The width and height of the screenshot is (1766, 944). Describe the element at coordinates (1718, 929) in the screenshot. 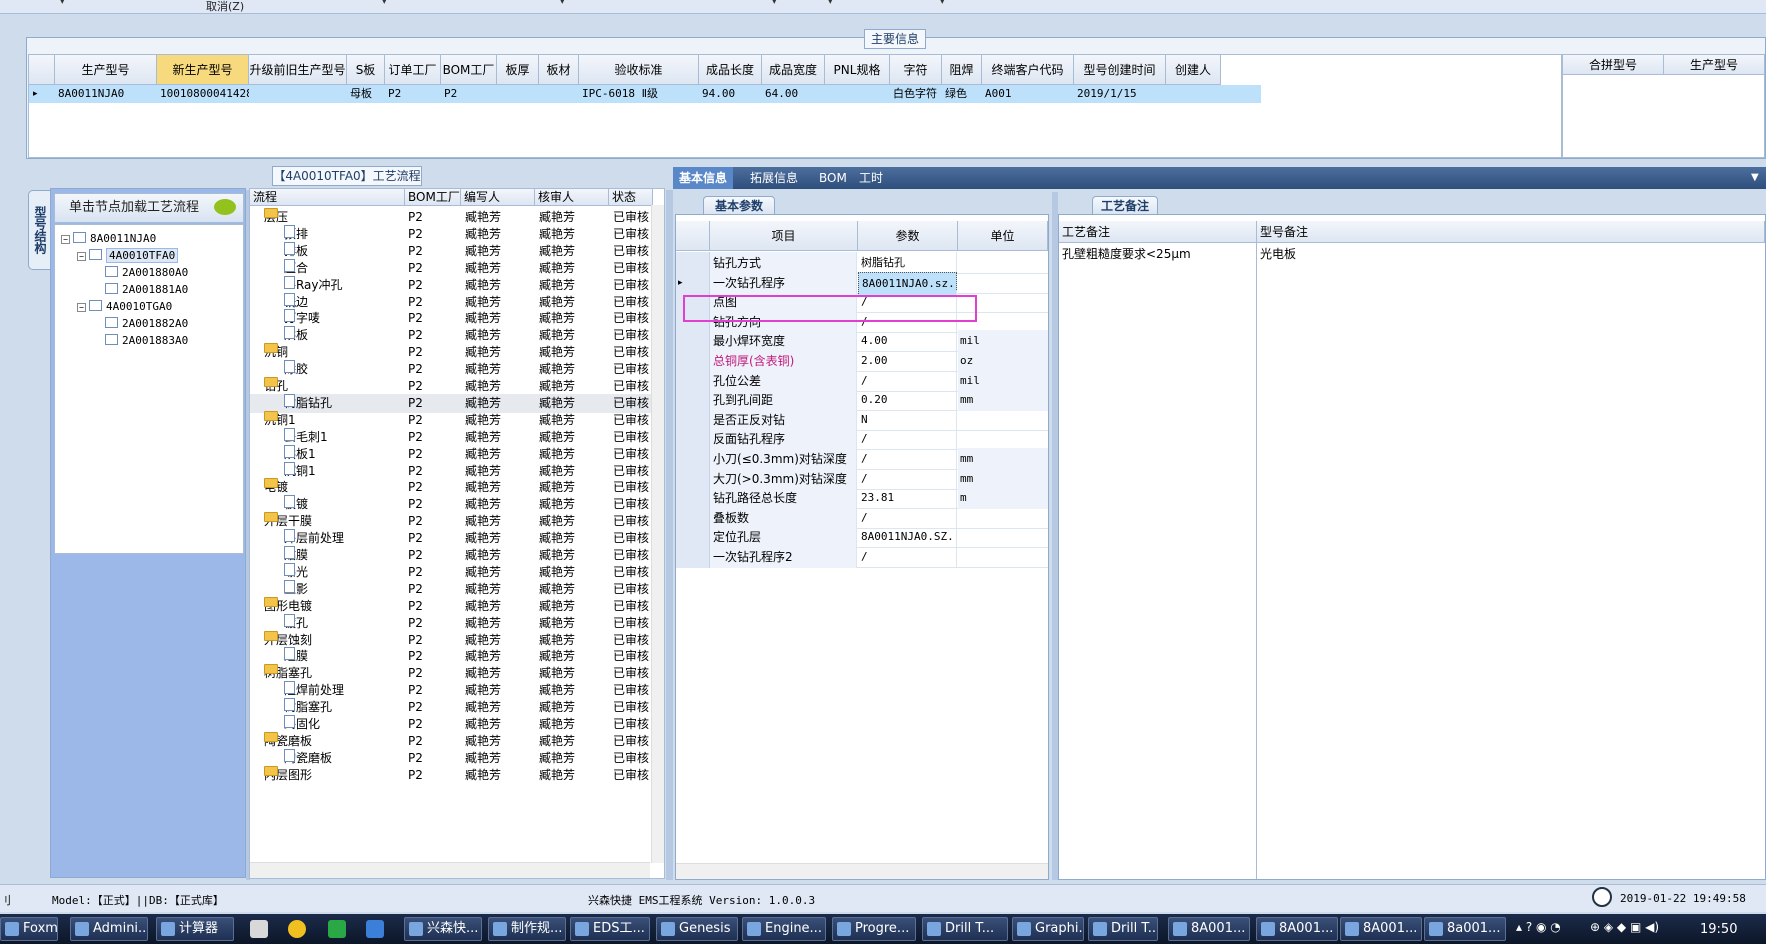

I see `taskbar-clock: 19:50` at that location.